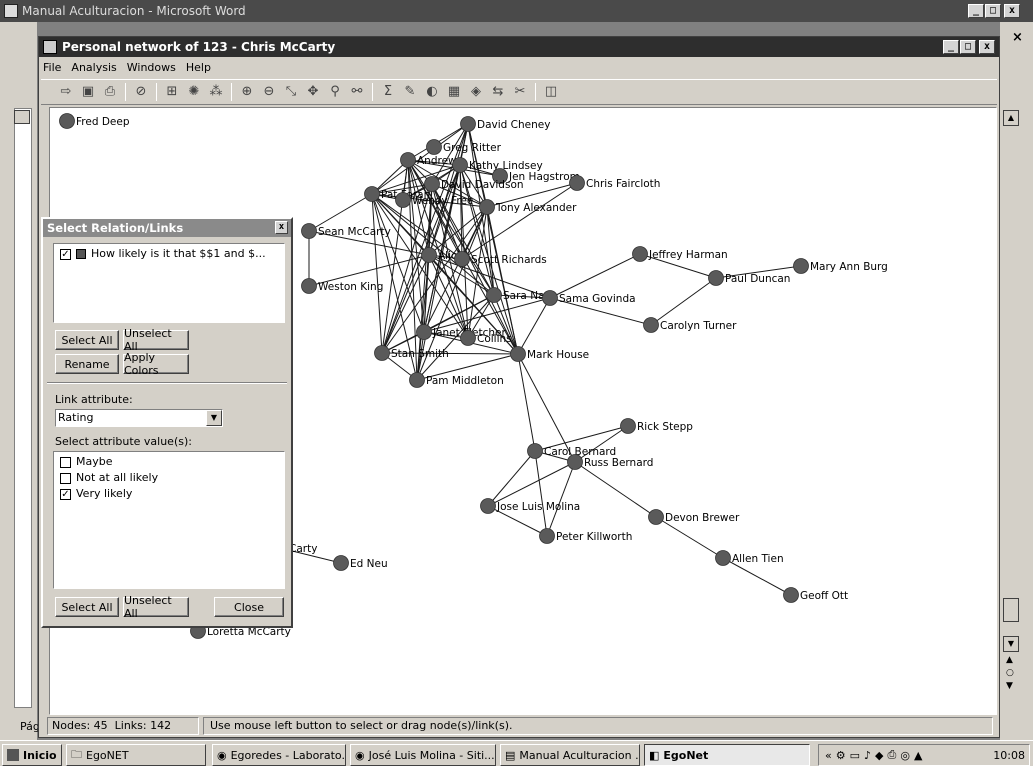 The image size is (1033, 766). Describe the element at coordinates (855, 755) in the screenshot. I see `monitor-icon: ▭` at that location.